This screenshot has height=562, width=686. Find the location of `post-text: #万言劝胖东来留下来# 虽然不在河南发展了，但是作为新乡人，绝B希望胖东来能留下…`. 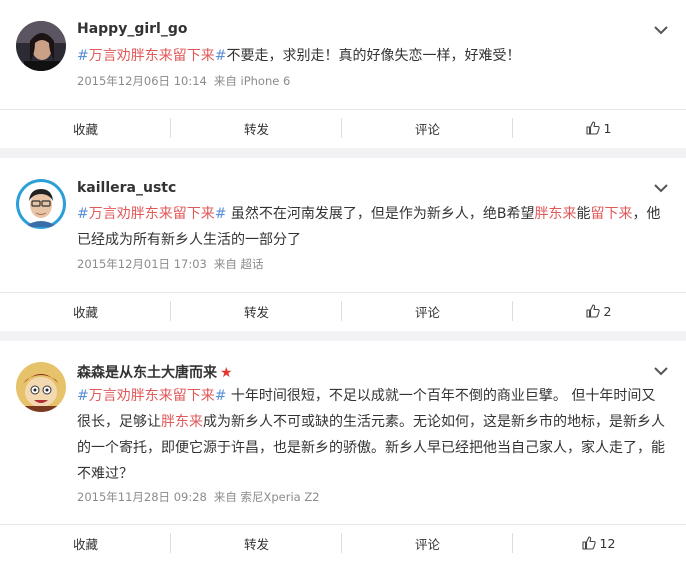

post-text: #万言劝胖东来留下来# 虽然不在河南发展了，但是作为新乡人，绝B希望胖东来能留下… is located at coordinates (372, 227).